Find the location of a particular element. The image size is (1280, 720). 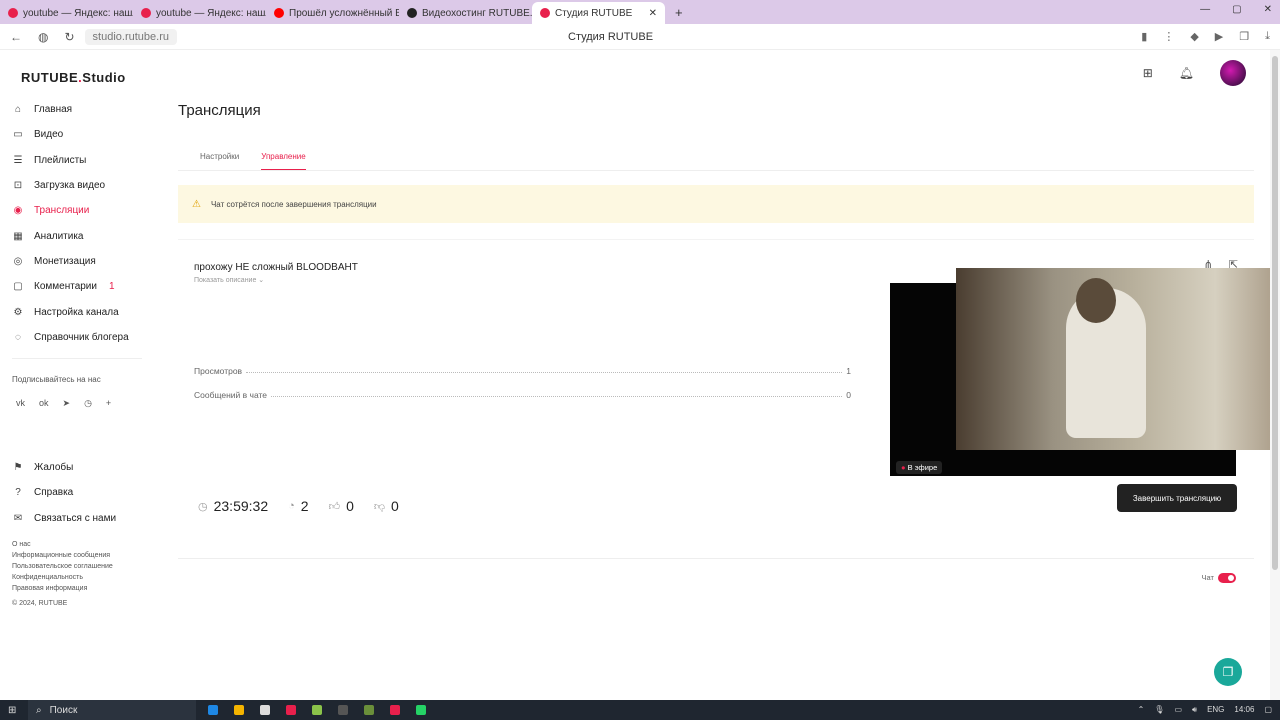

sidebar-item-home: ⌂ Главная is located at coordinates (81, 109).